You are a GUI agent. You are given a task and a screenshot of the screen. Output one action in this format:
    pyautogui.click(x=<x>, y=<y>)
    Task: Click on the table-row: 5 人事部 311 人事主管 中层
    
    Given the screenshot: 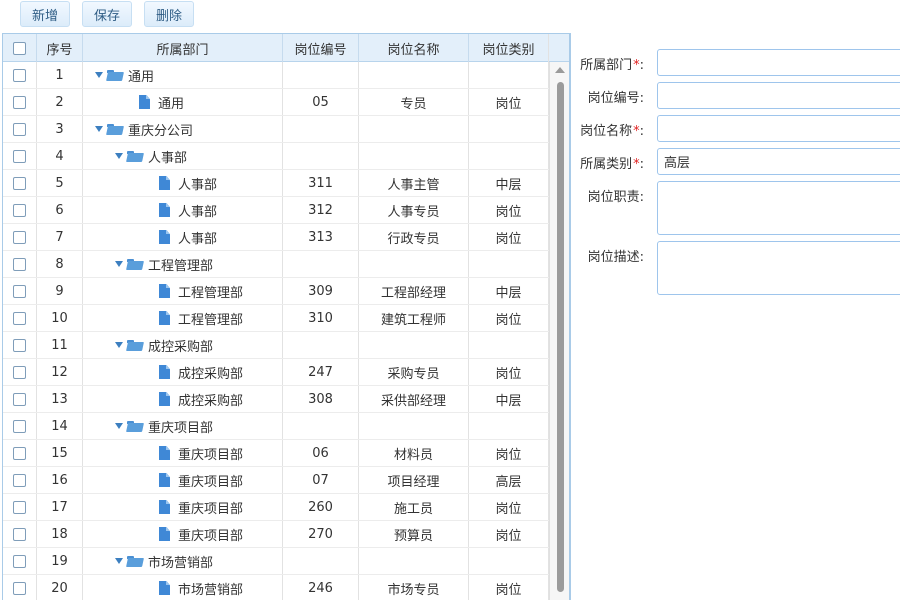 What is the action you would take?
    pyautogui.click(x=276, y=183)
    